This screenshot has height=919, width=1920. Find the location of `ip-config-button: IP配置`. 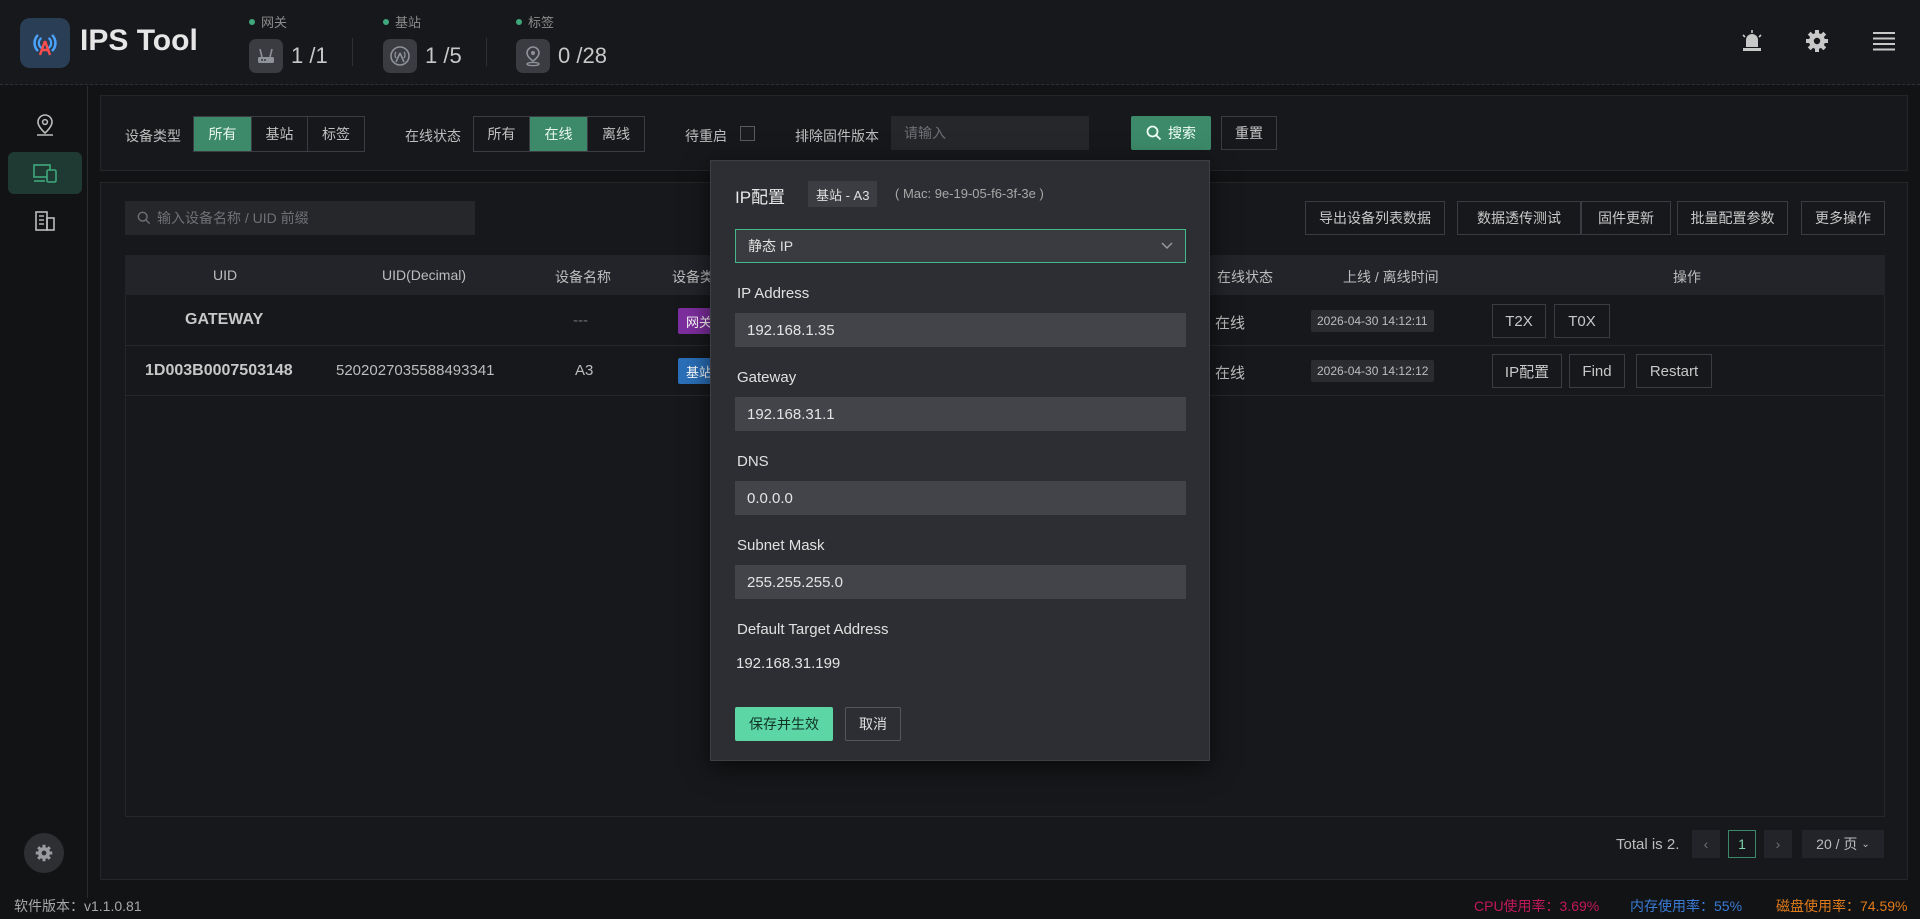

ip-config-button: IP配置 is located at coordinates (1527, 371).